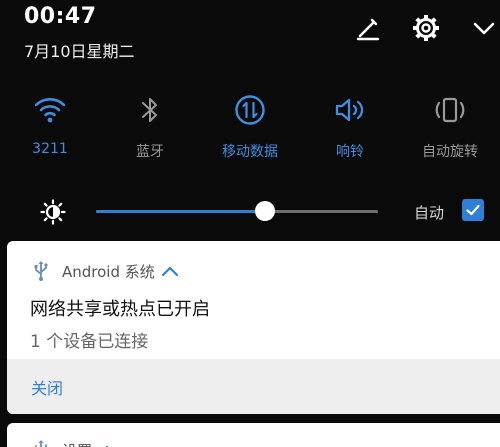 This screenshot has width=500, height=447. What do you see at coordinates (426, 28) in the screenshot?
I see `settings-icon` at bounding box center [426, 28].